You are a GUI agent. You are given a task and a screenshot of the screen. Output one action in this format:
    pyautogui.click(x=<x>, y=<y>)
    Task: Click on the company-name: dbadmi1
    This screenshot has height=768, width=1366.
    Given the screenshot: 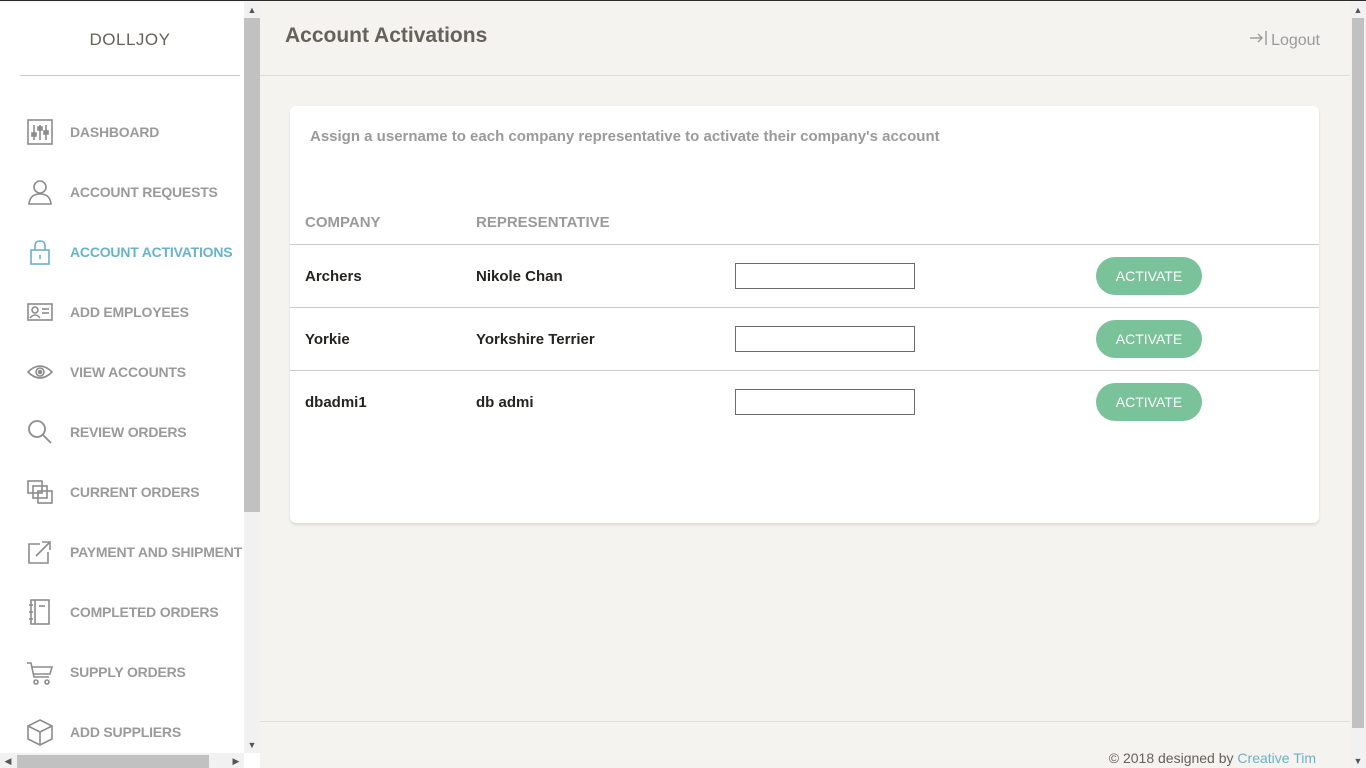 What is the action you would take?
    pyautogui.click(x=336, y=402)
    